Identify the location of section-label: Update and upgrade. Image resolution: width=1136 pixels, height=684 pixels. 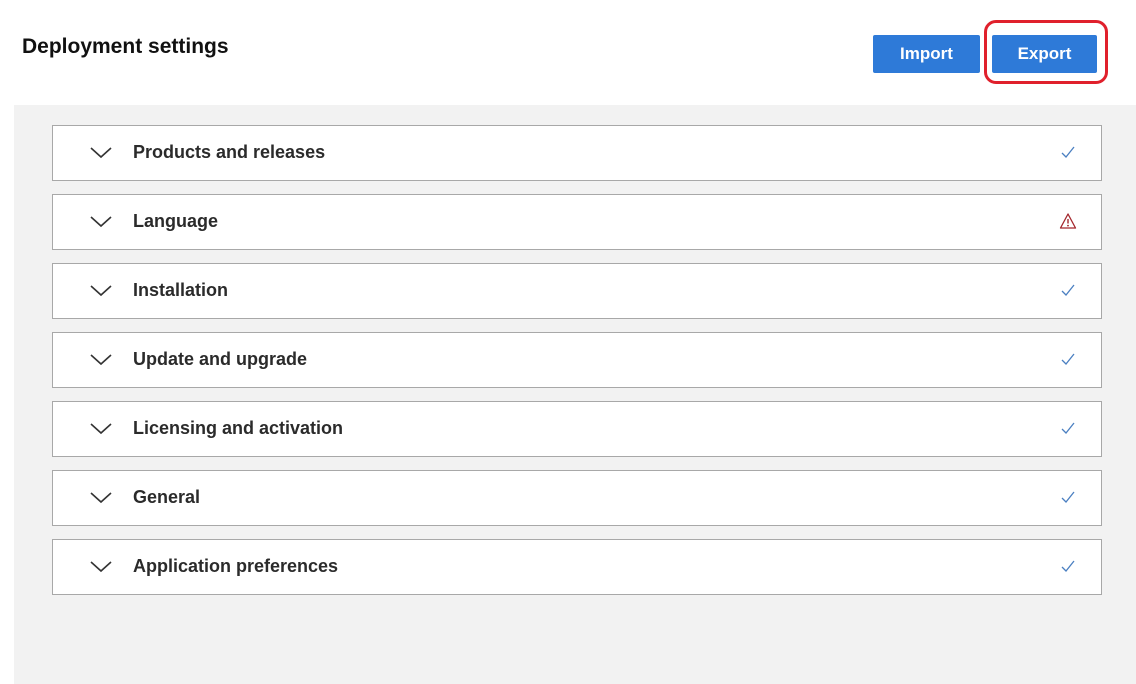
(220, 359).